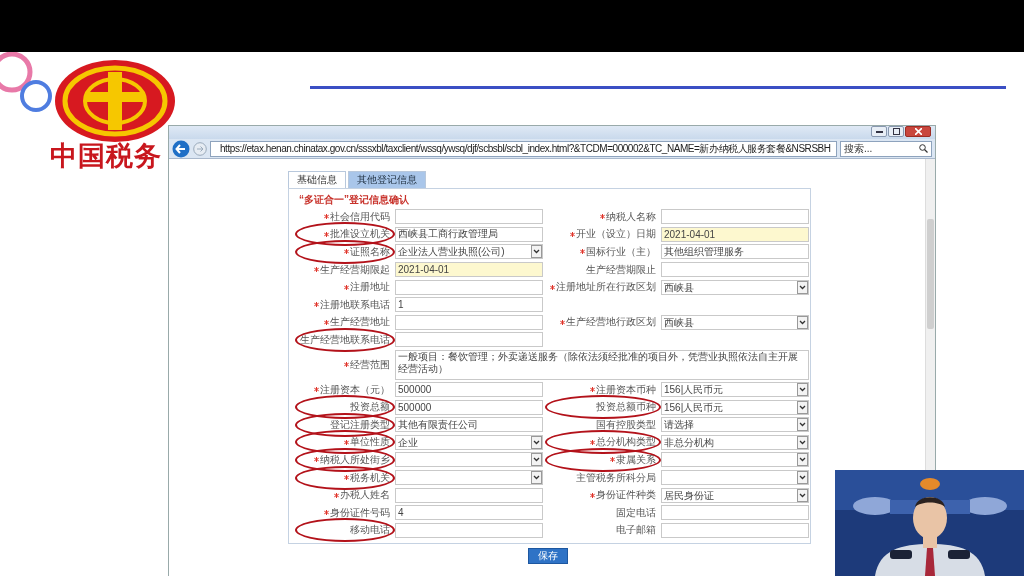 This screenshot has width=1024, height=576. Describe the element at coordinates (626, 495) in the screenshot. I see `field-label: 身份证件种类` at that location.